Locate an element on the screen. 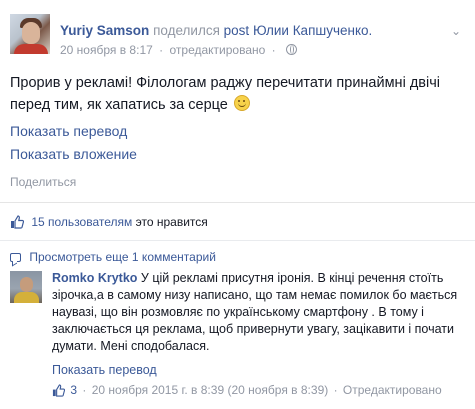  chevron-down-icon: ⌄ is located at coordinates (456, 31).